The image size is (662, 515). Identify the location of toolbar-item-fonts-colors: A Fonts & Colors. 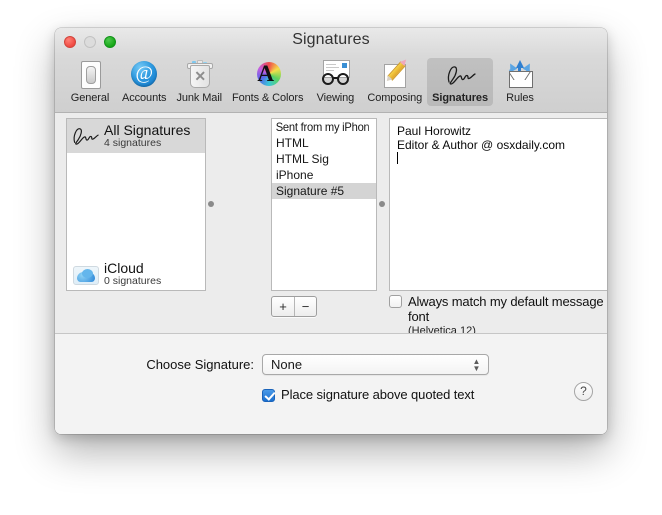
(267, 82).